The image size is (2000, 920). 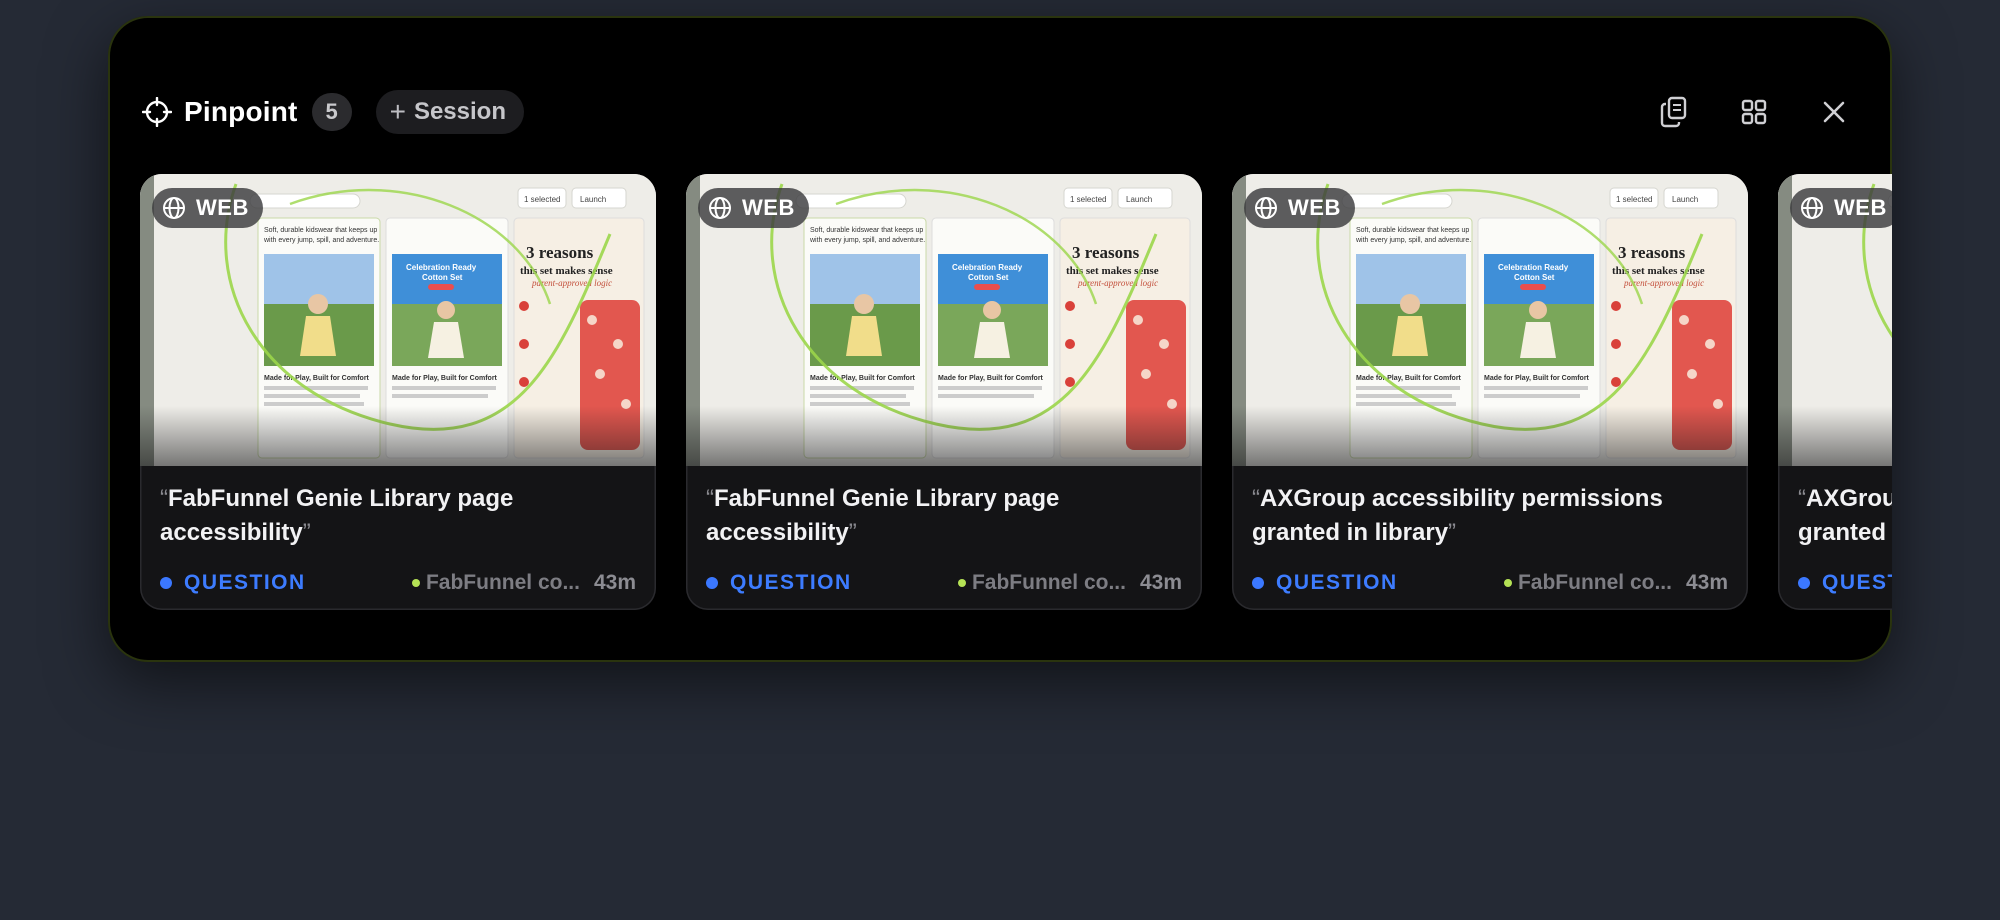 What do you see at coordinates (1000, 112) in the screenshot?
I see `panel-header: Pinpoint 5 + Session` at bounding box center [1000, 112].